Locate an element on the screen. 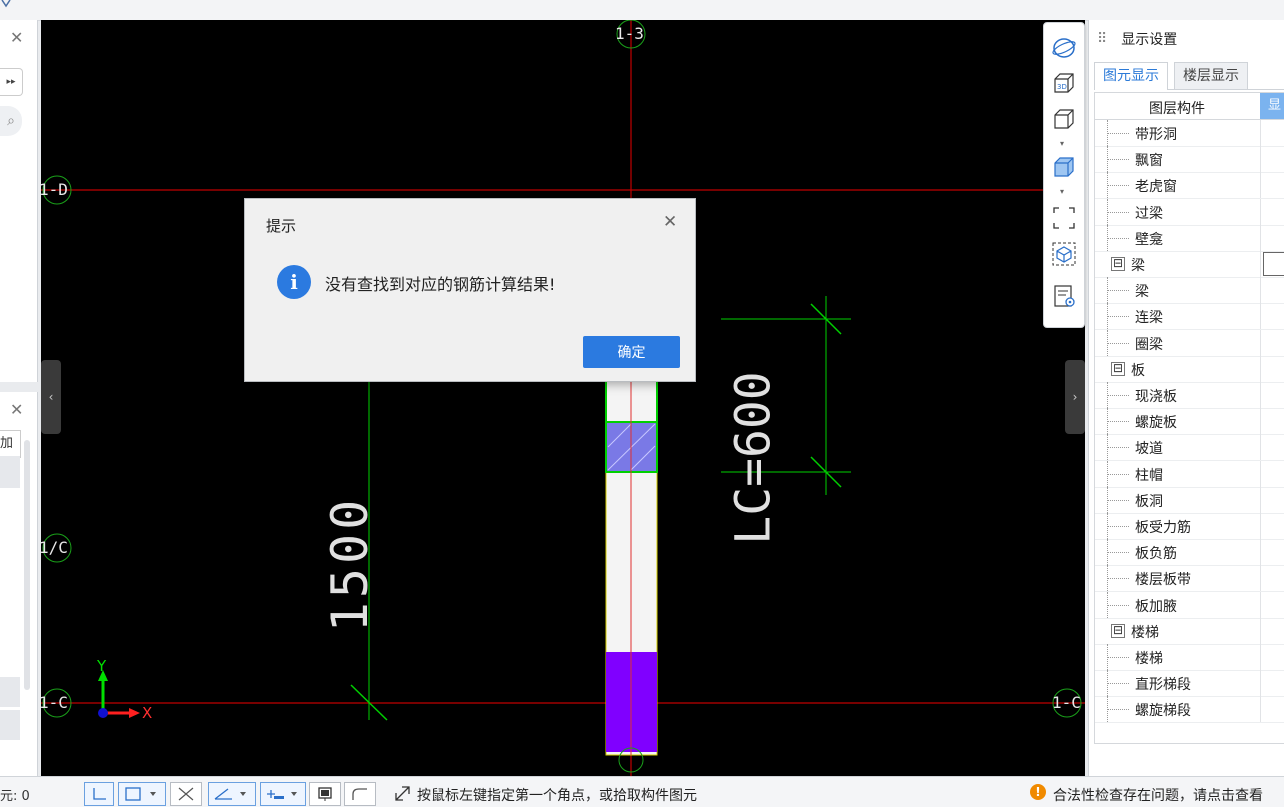 The width and height of the screenshot is (1284, 807). tree-row-label: 梁 is located at coordinates (1142, 292).